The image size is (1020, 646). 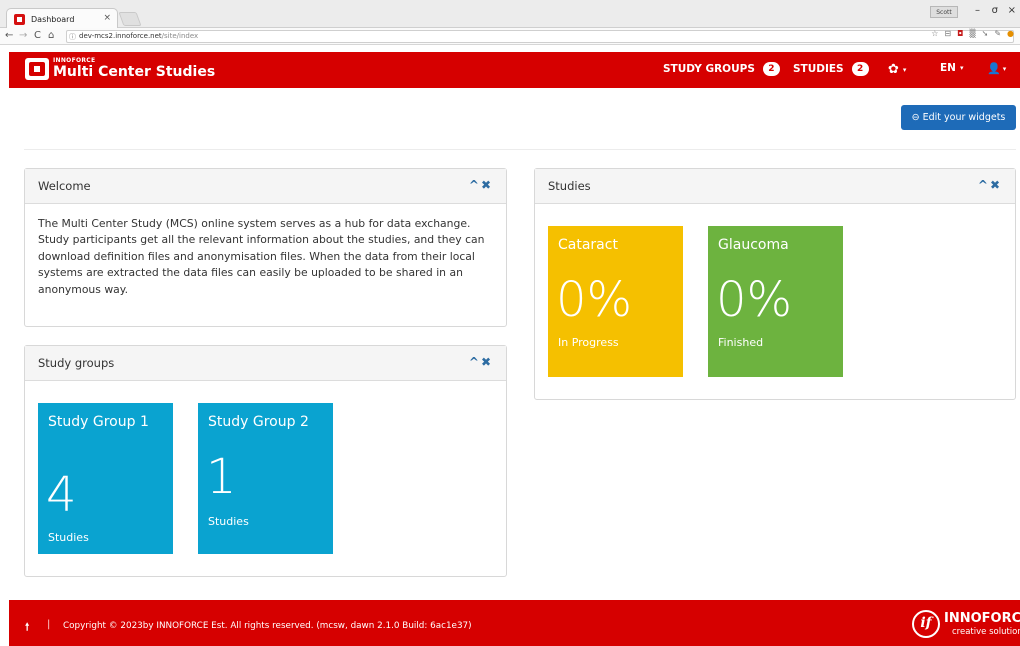 I want to click on brand-company: INNOFORCE, so click(x=74, y=60).